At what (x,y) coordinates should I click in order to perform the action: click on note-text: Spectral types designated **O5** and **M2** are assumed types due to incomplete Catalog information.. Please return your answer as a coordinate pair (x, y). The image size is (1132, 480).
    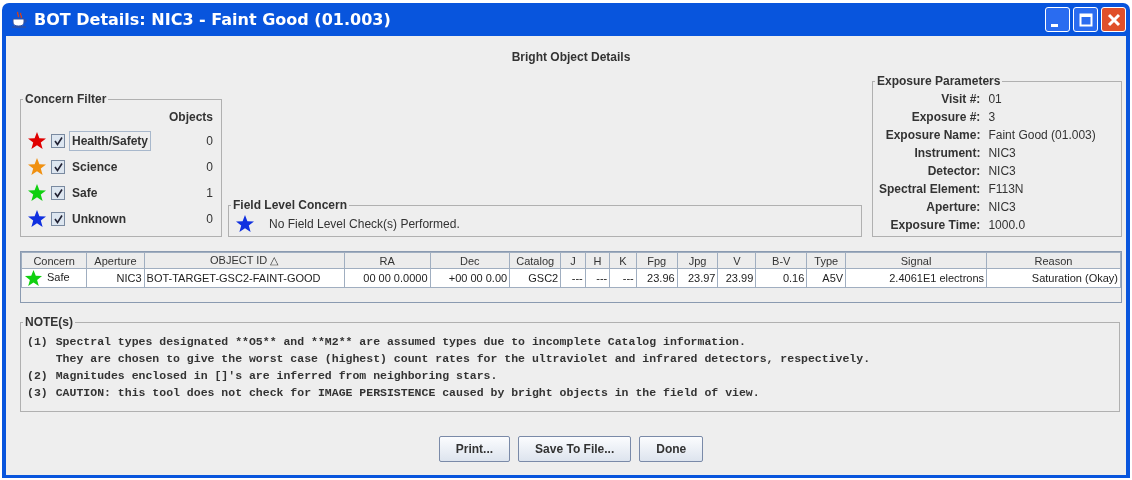
    Looking at the image, I should click on (401, 342).